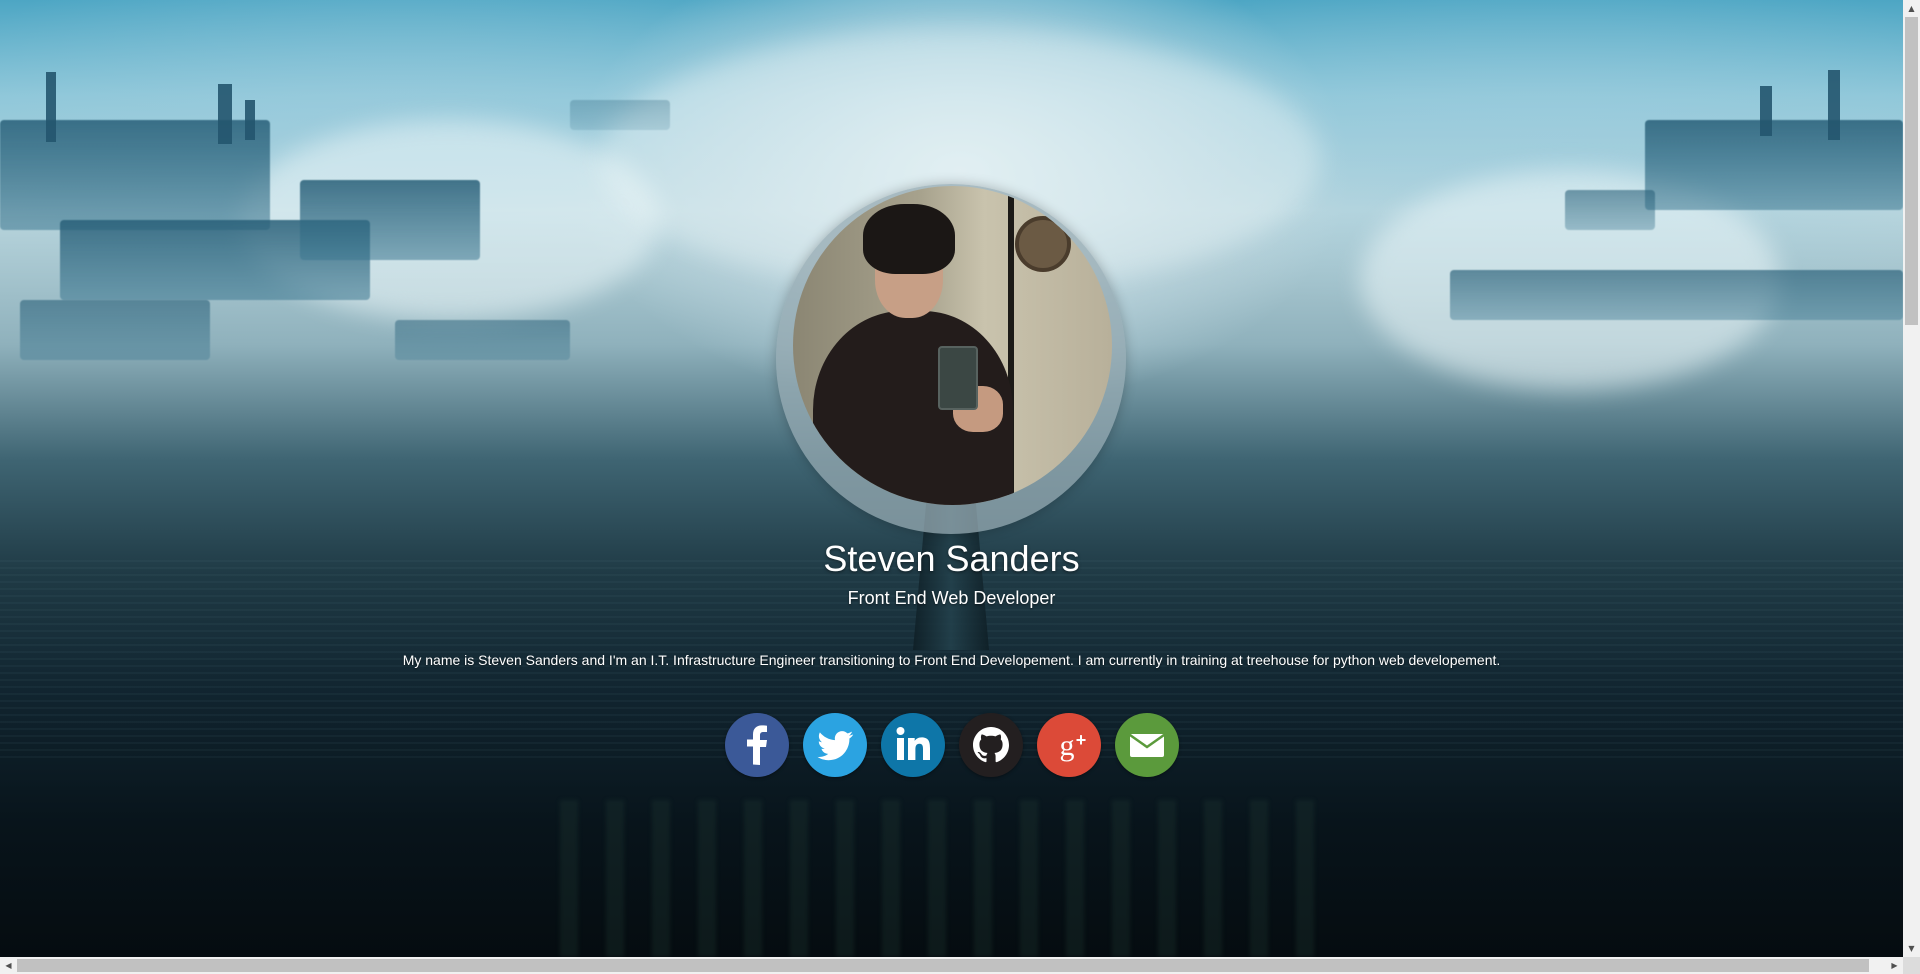 Image resolution: width=1920 pixels, height=974 pixels. What do you see at coordinates (1894, 965) in the screenshot?
I see `scroll-right-arrow-icon: ▶` at bounding box center [1894, 965].